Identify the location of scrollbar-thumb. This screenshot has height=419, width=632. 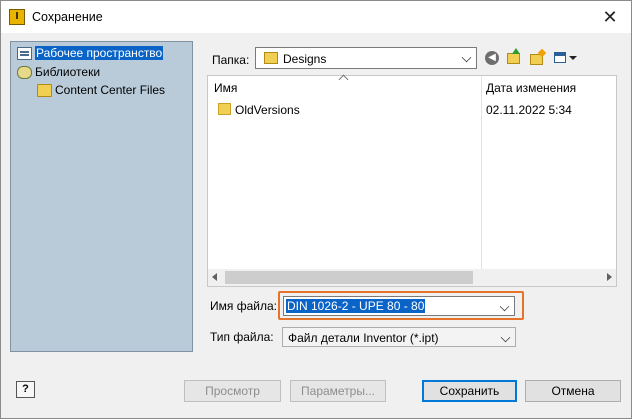
(349, 277).